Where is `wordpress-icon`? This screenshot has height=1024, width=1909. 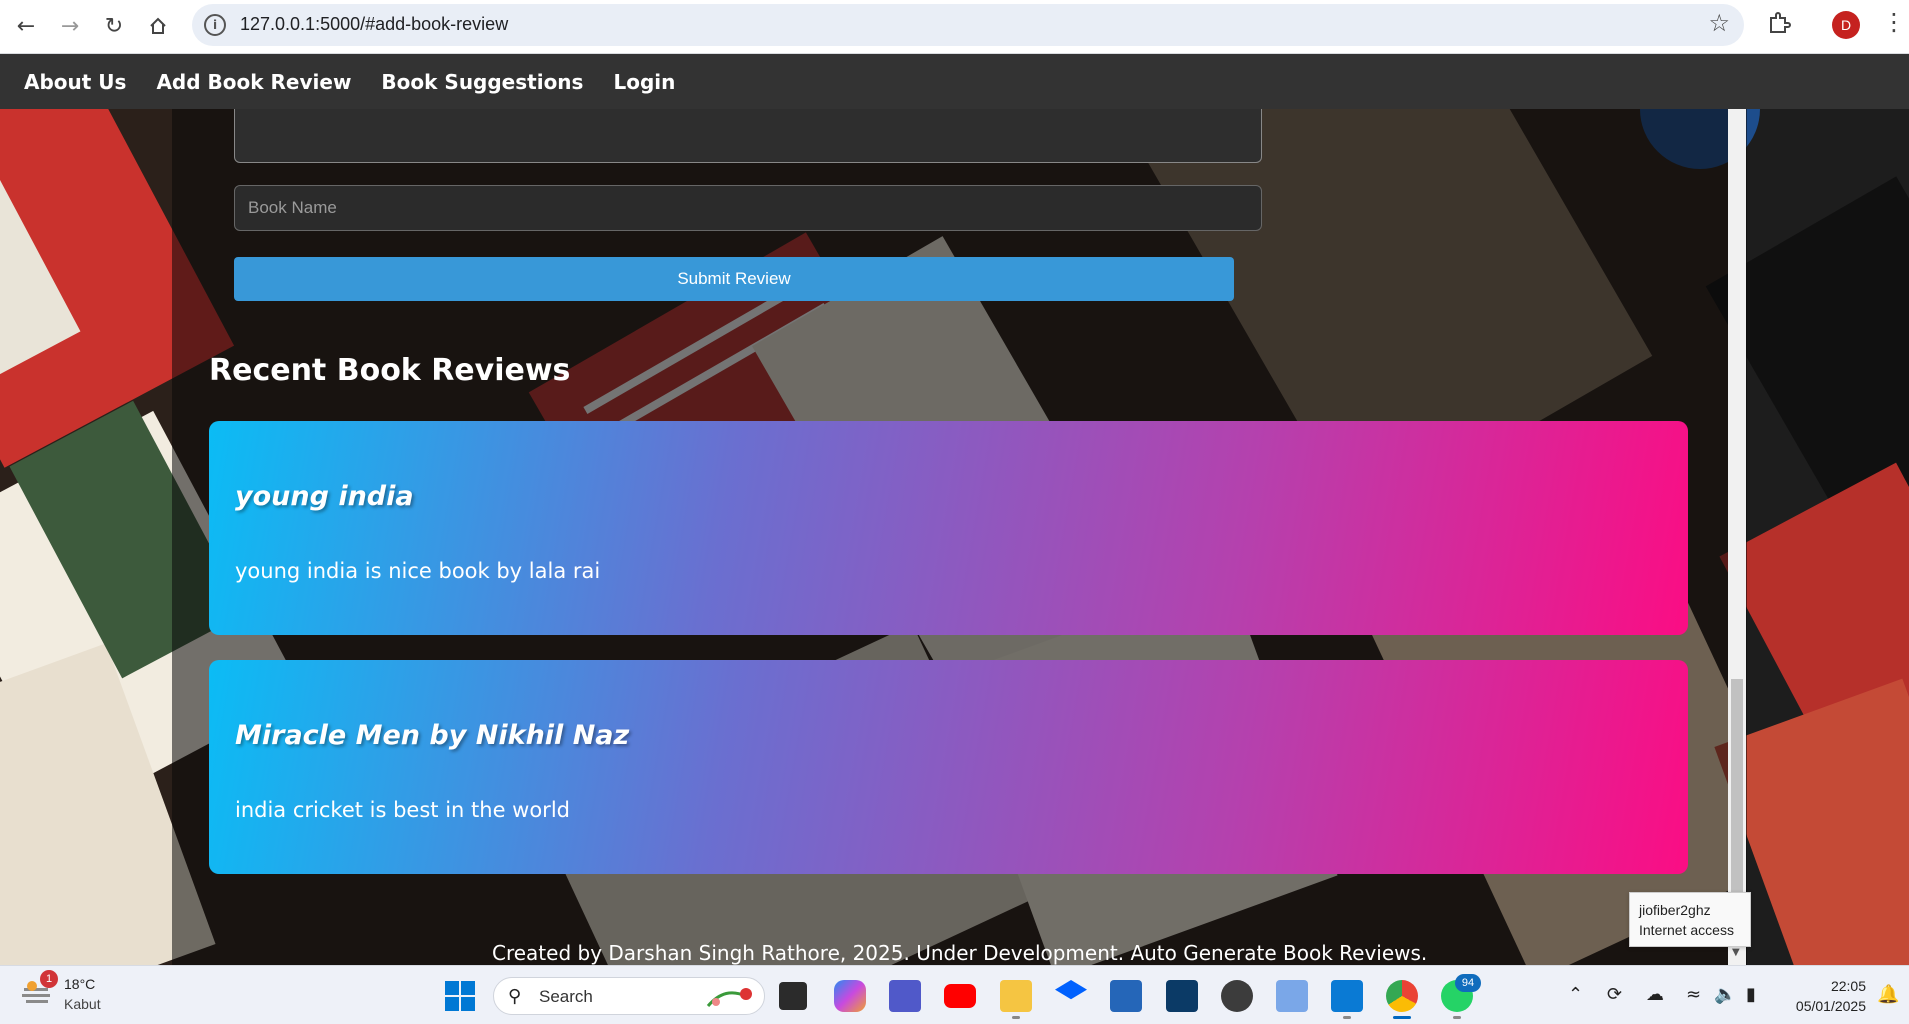
wordpress-icon is located at coordinates (1237, 996).